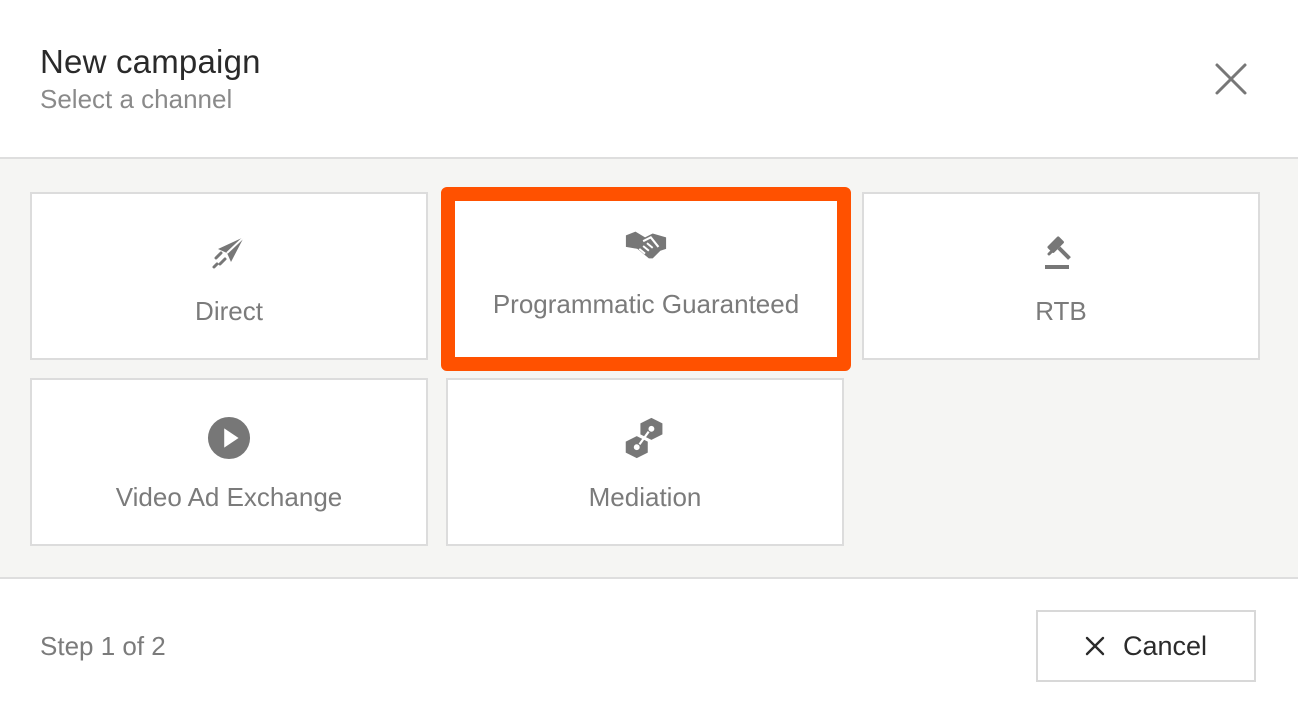 The width and height of the screenshot is (1298, 710). I want to click on channel-card-mediation: Mediation, so click(645, 462).